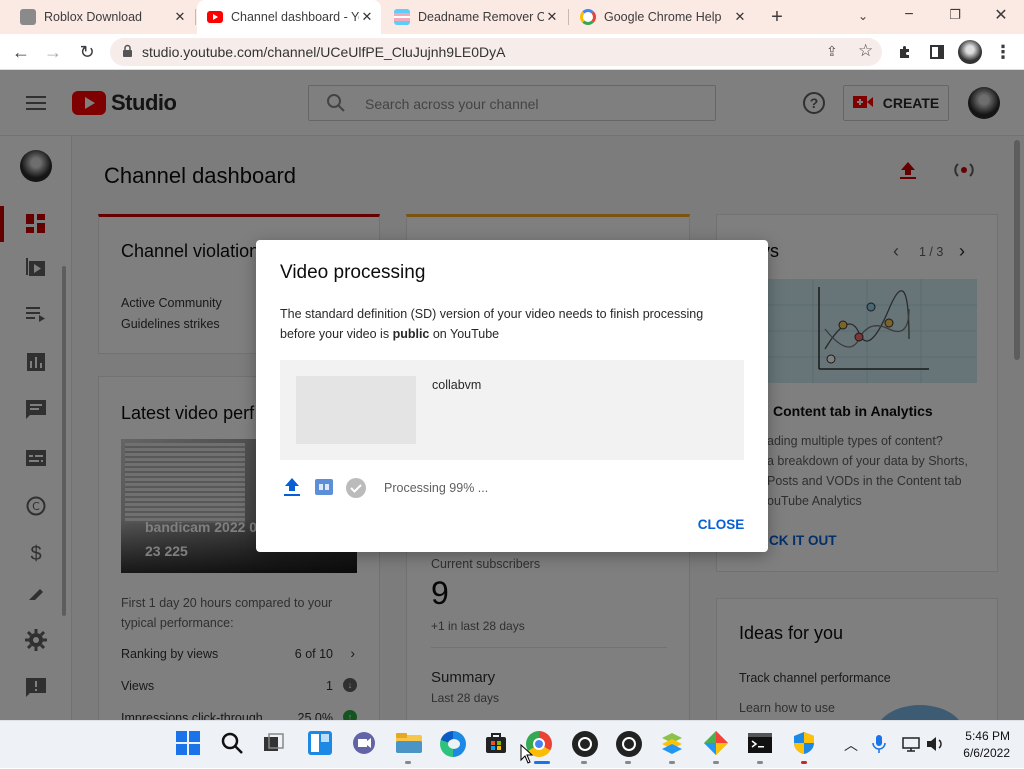 Image resolution: width=1024 pixels, height=769 pixels. Describe the element at coordinates (1001, 15) in the screenshot. I see `window-close-button: ✕` at that location.